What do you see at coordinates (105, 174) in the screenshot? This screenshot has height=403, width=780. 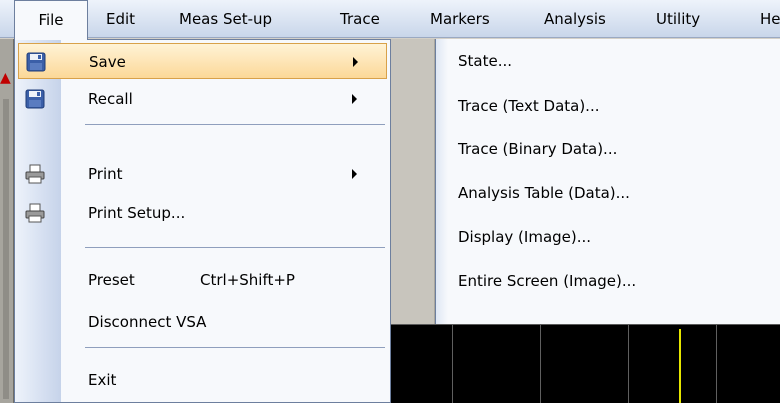 I see `menu-item-label: Print` at bounding box center [105, 174].